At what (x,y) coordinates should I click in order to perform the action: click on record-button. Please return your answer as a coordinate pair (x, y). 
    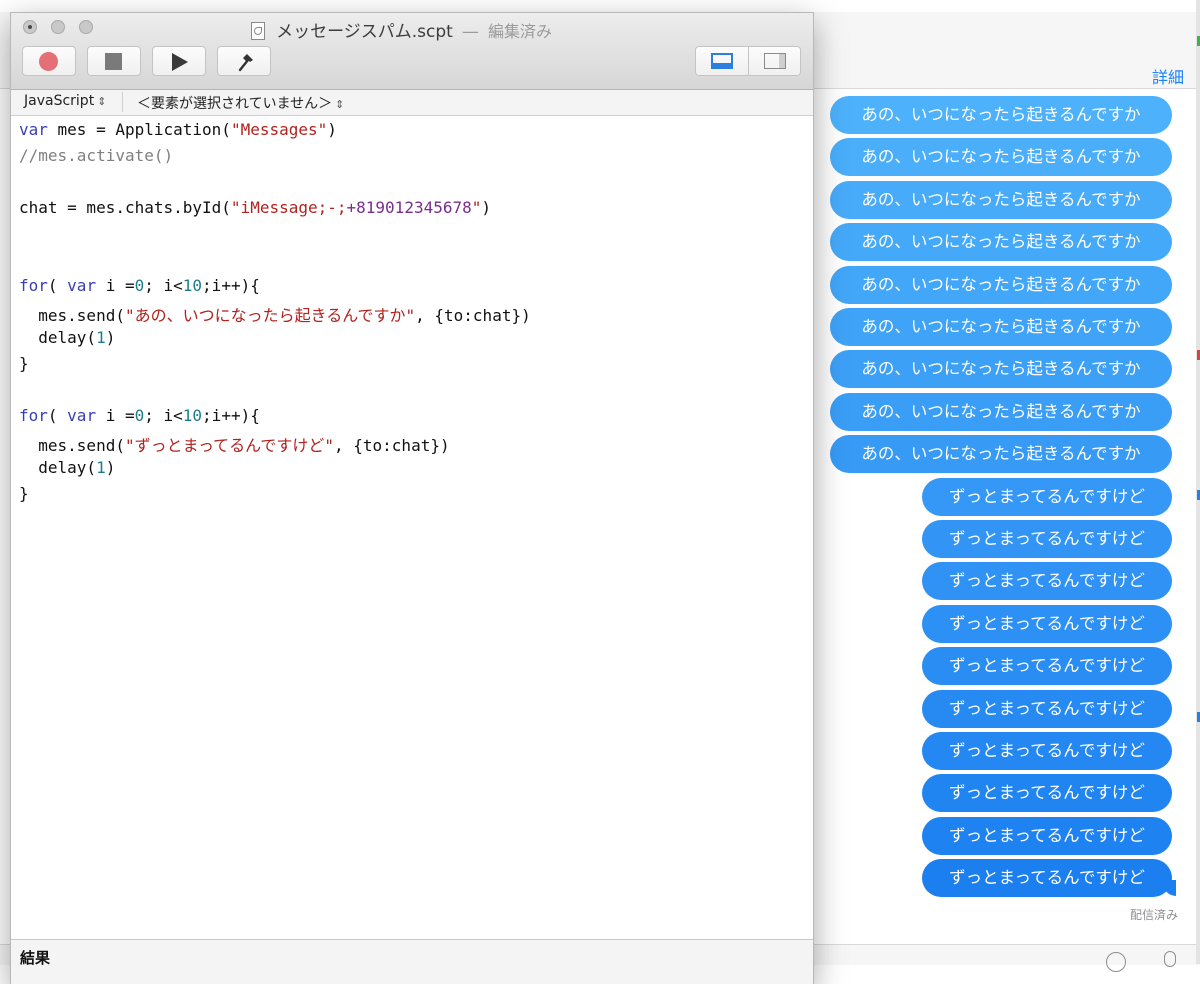
    Looking at the image, I should click on (49, 61).